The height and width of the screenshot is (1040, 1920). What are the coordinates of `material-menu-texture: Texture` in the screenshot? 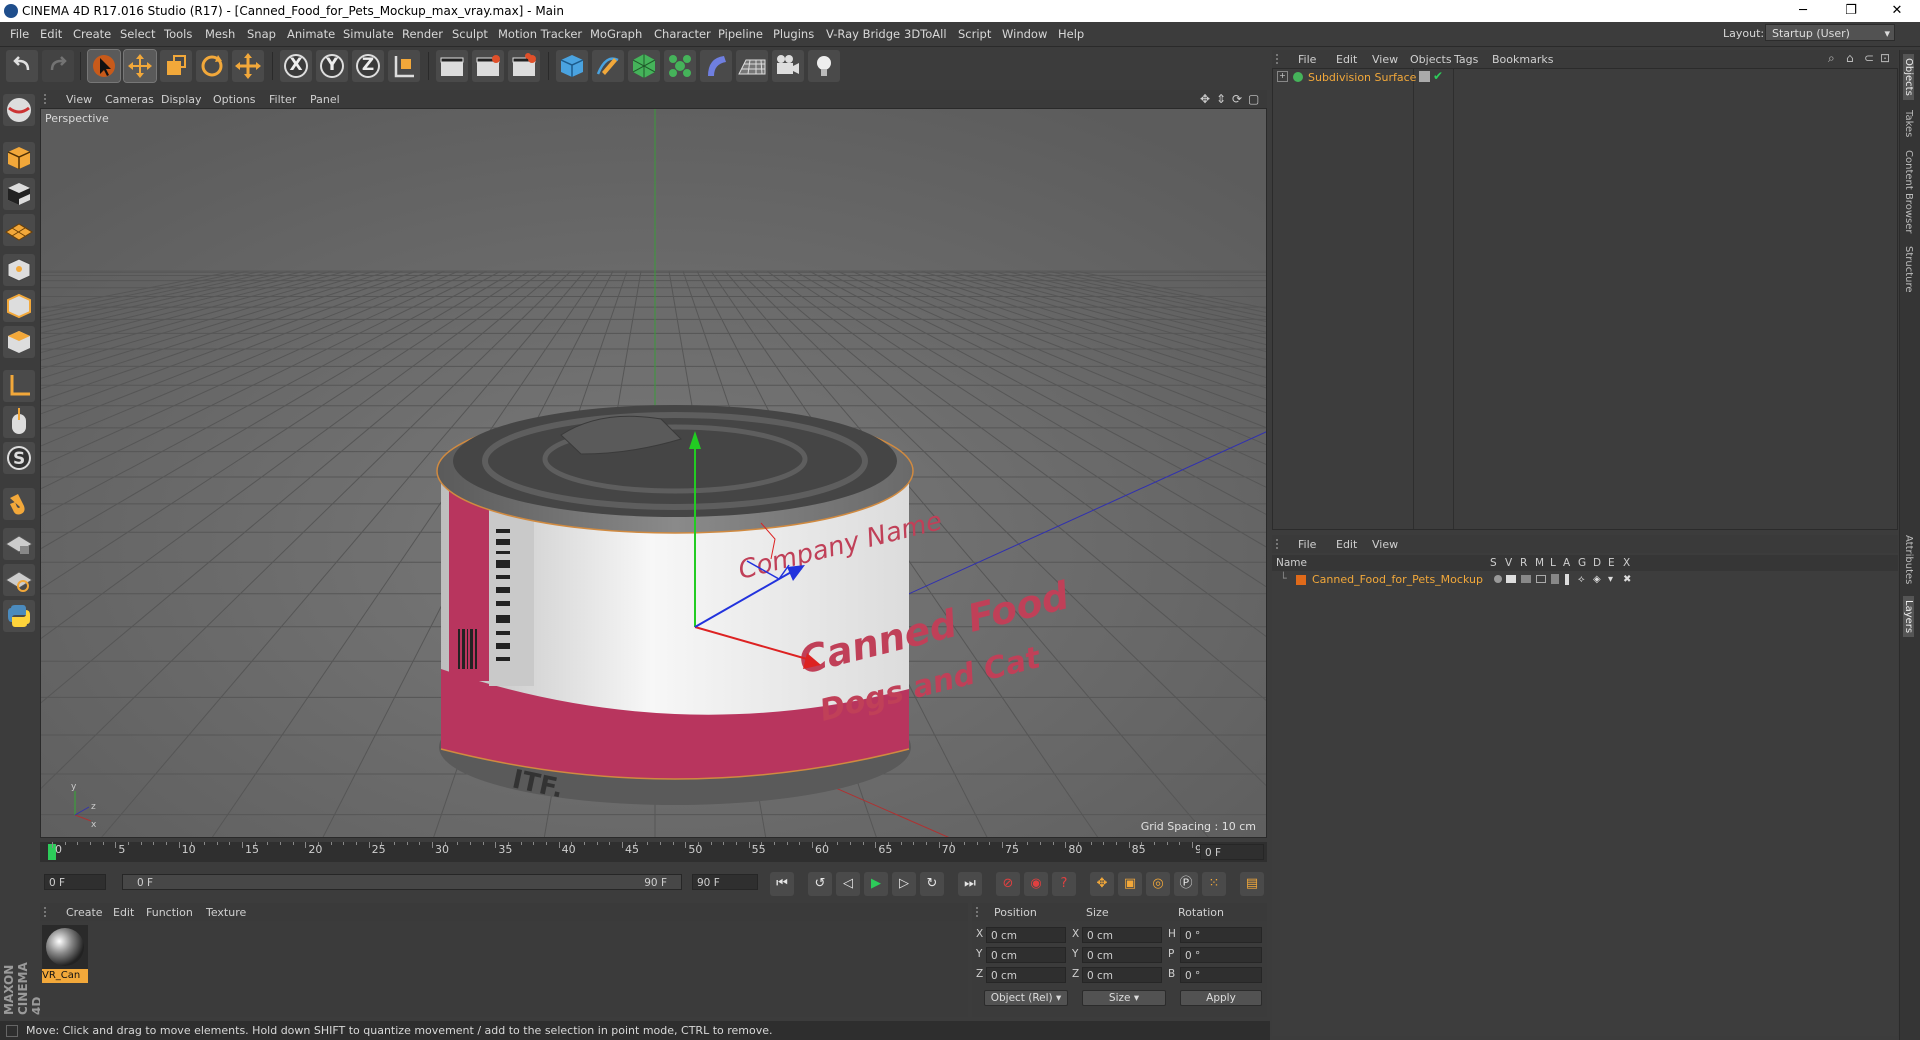 It's located at (226, 912).